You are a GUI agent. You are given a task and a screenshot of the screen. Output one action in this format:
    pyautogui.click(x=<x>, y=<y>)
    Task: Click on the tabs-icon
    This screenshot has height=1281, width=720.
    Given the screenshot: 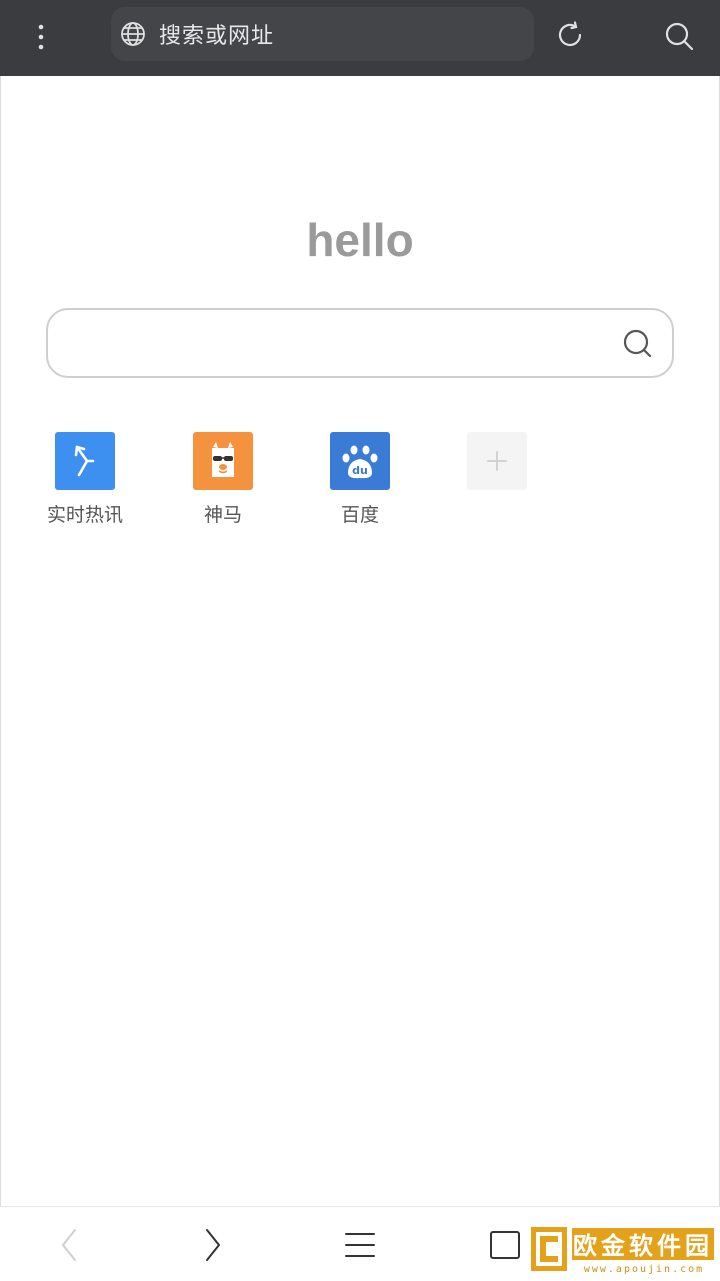 What is the action you would take?
    pyautogui.click(x=505, y=1245)
    